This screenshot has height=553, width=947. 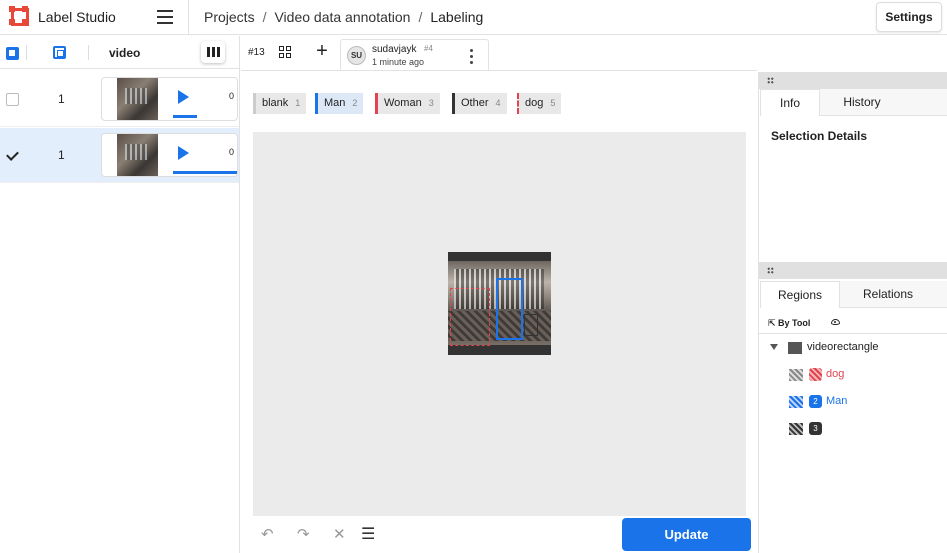 I want to click on label-other: Other 4, so click(x=479, y=103).